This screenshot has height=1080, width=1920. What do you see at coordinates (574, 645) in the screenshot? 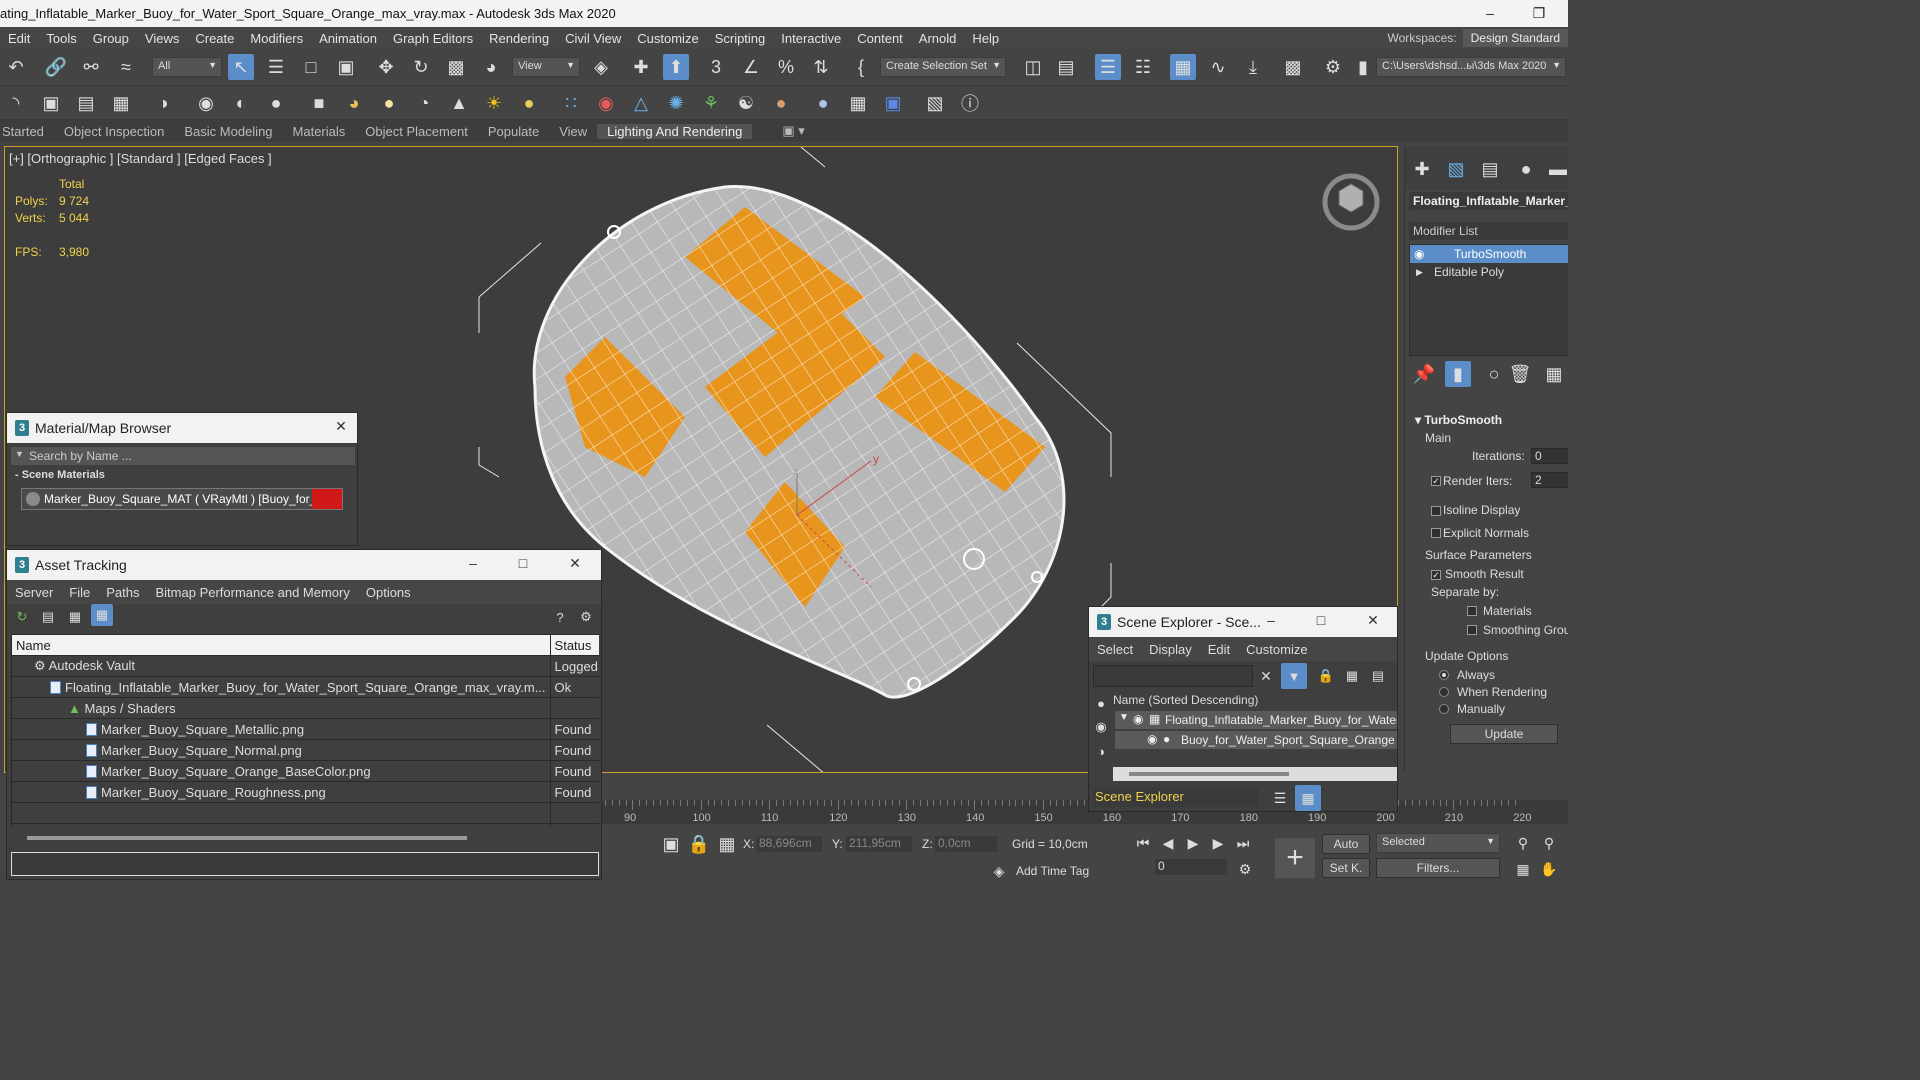
I see `status-column-header: Status` at bounding box center [574, 645].